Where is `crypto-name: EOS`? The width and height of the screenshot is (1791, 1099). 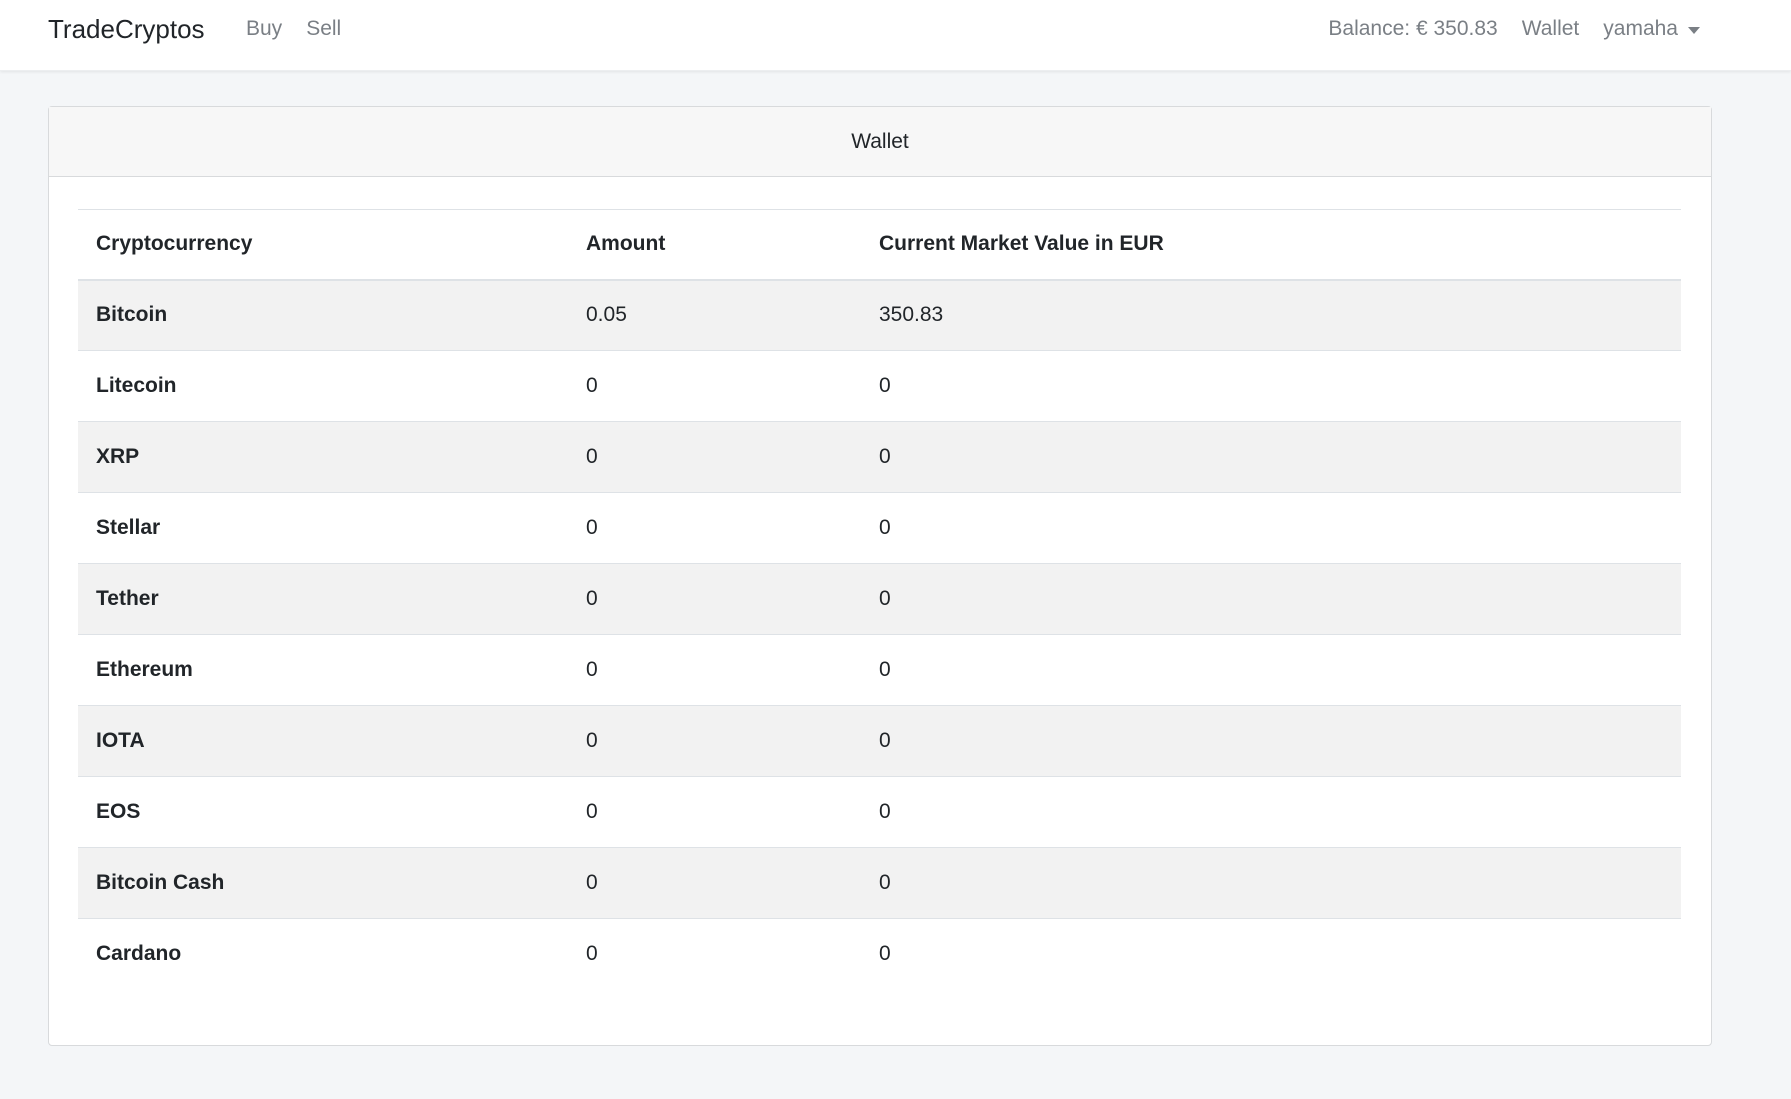 crypto-name: EOS is located at coordinates (323, 812).